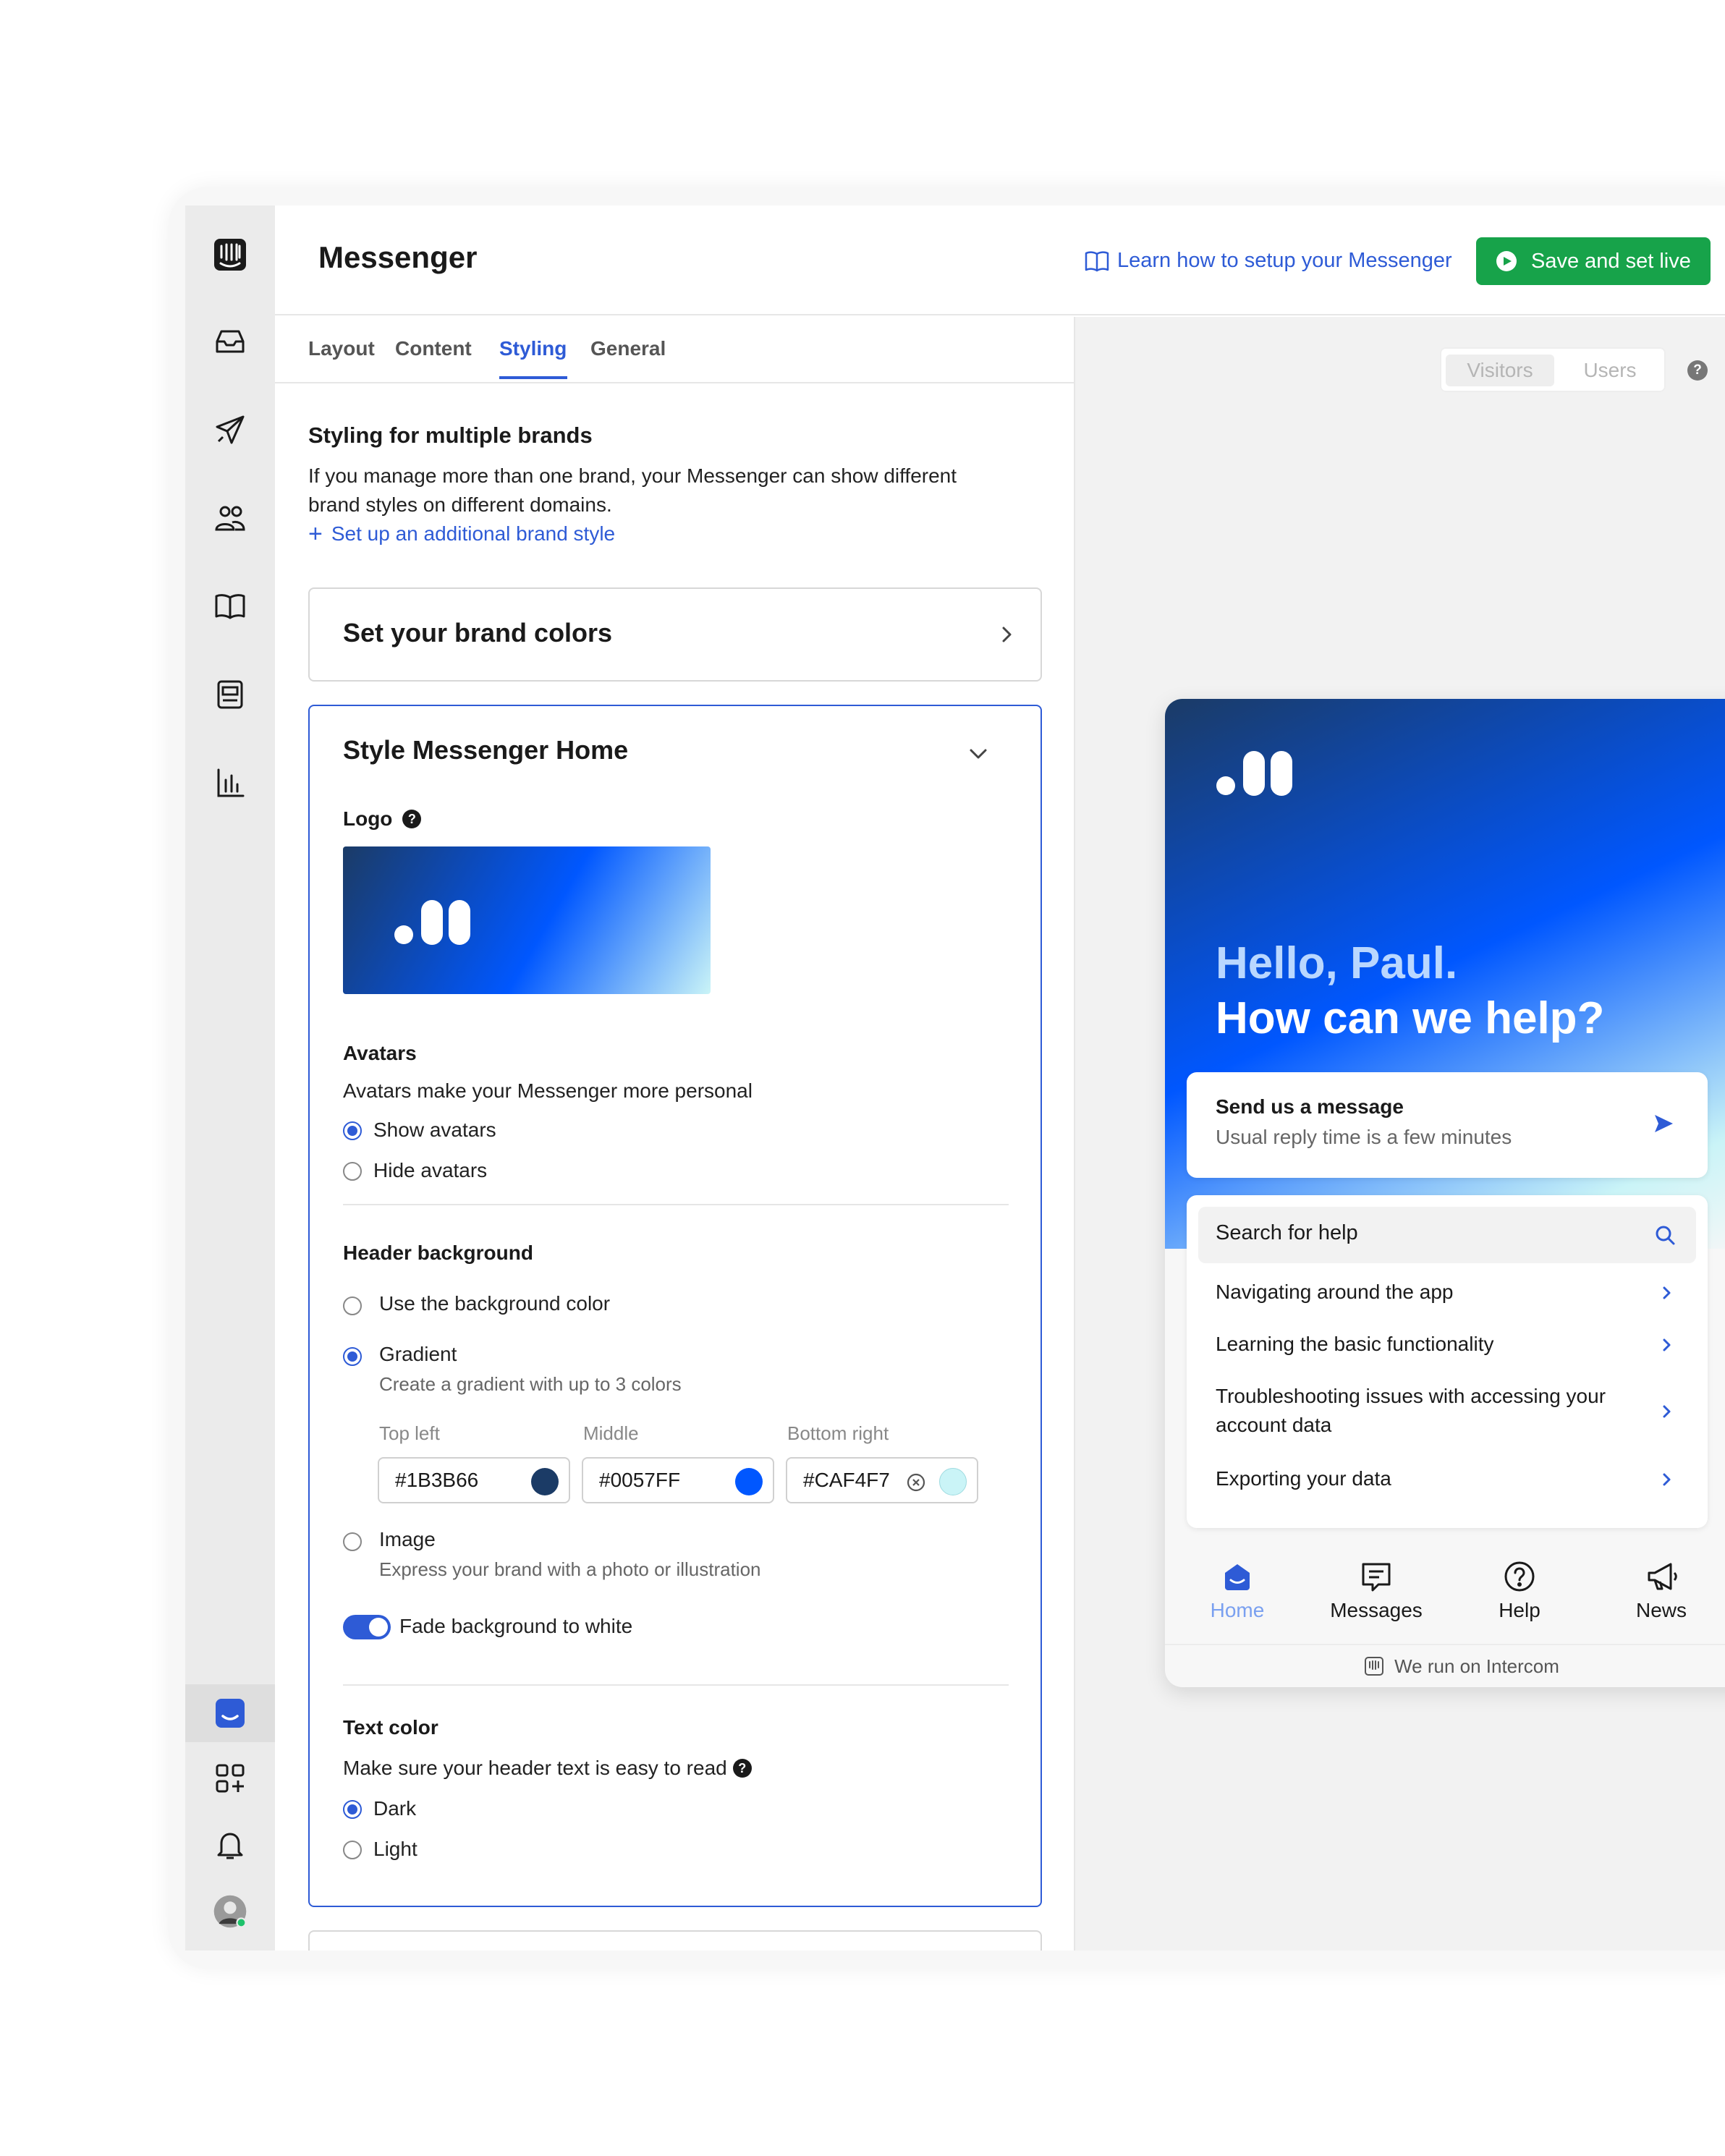 Image resolution: width=1725 pixels, height=2156 pixels. What do you see at coordinates (527, 920) in the screenshot?
I see `logo-preview` at bounding box center [527, 920].